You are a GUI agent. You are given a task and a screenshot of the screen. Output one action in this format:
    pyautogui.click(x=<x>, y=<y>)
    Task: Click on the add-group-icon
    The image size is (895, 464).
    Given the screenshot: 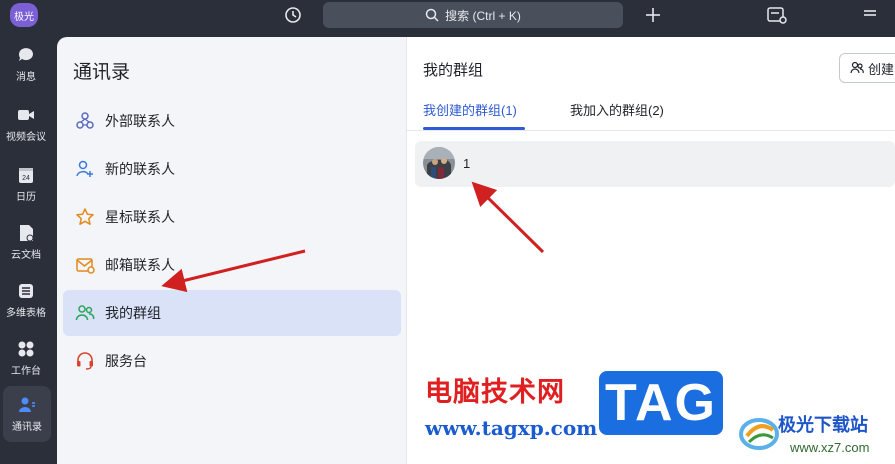 What is the action you would take?
    pyautogui.click(x=857, y=67)
    